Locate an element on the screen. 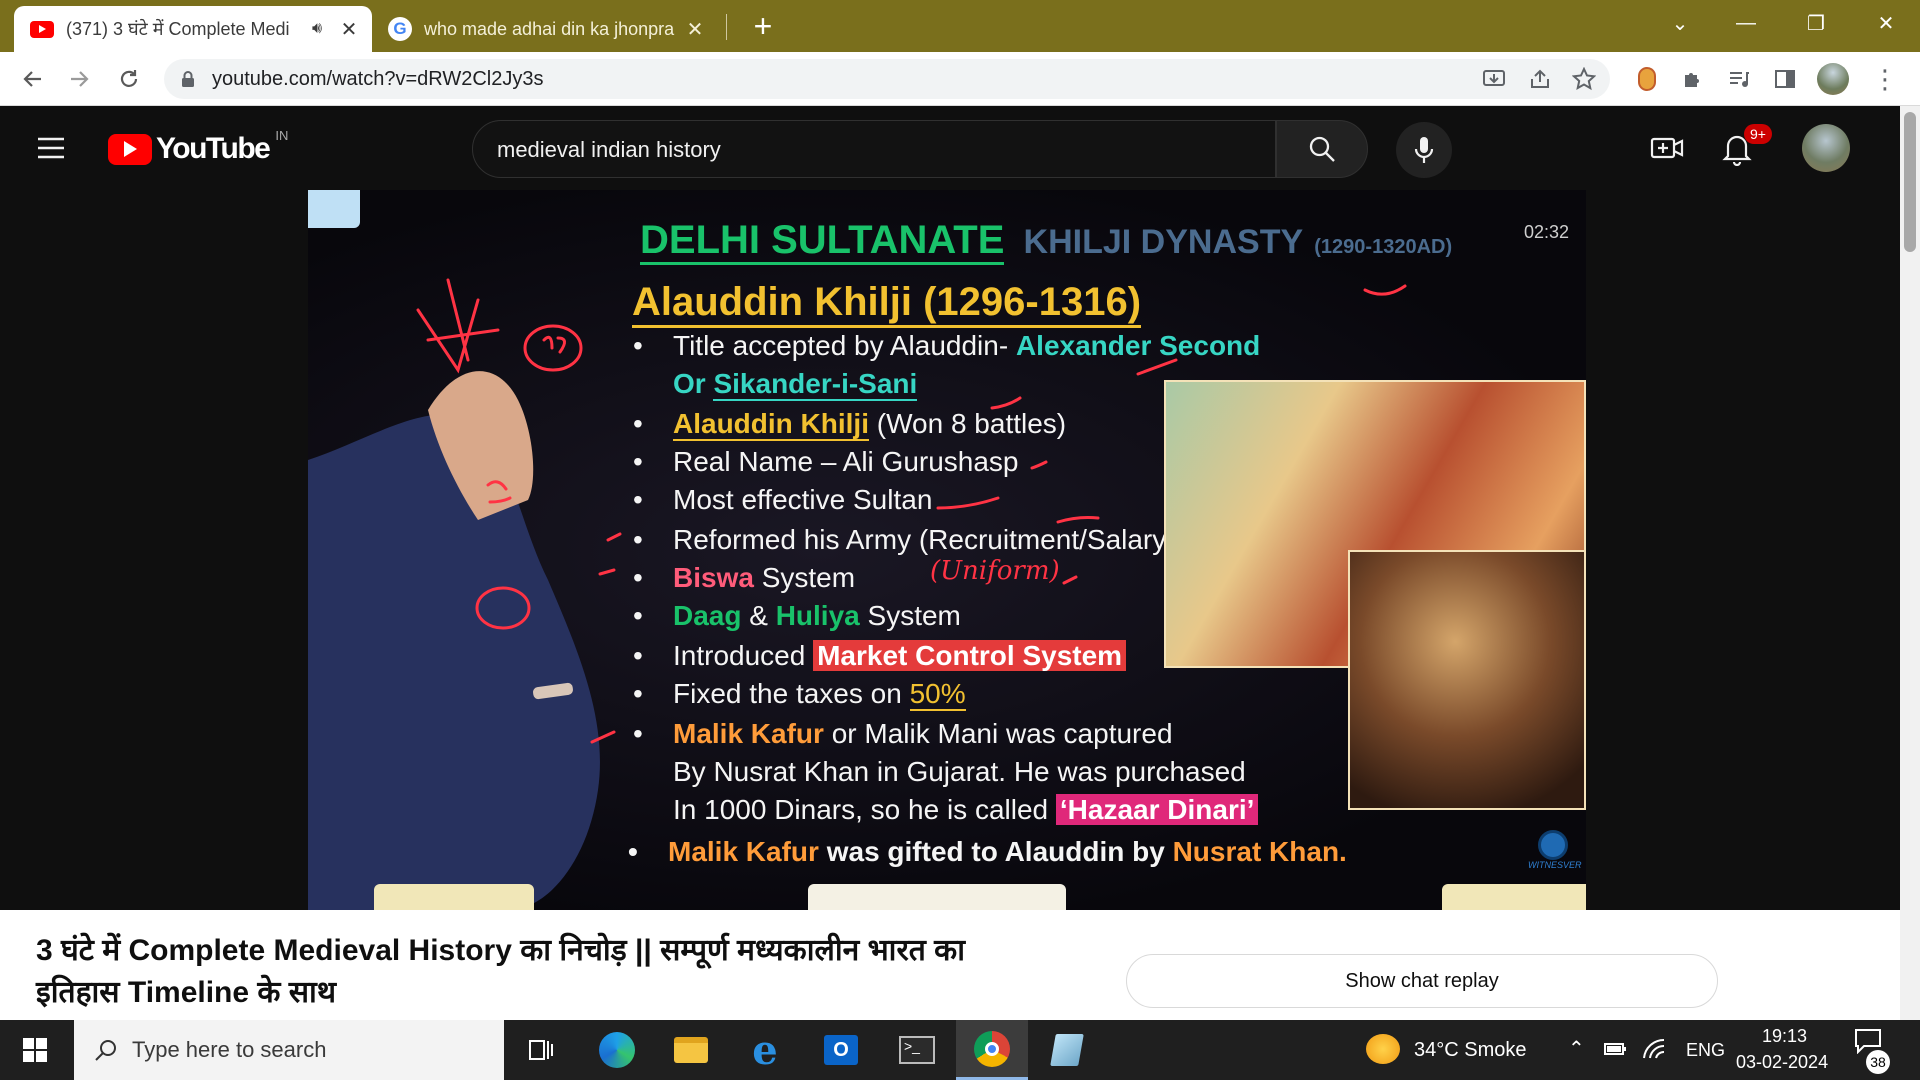  arrow-left-icon is located at coordinates (32, 79).